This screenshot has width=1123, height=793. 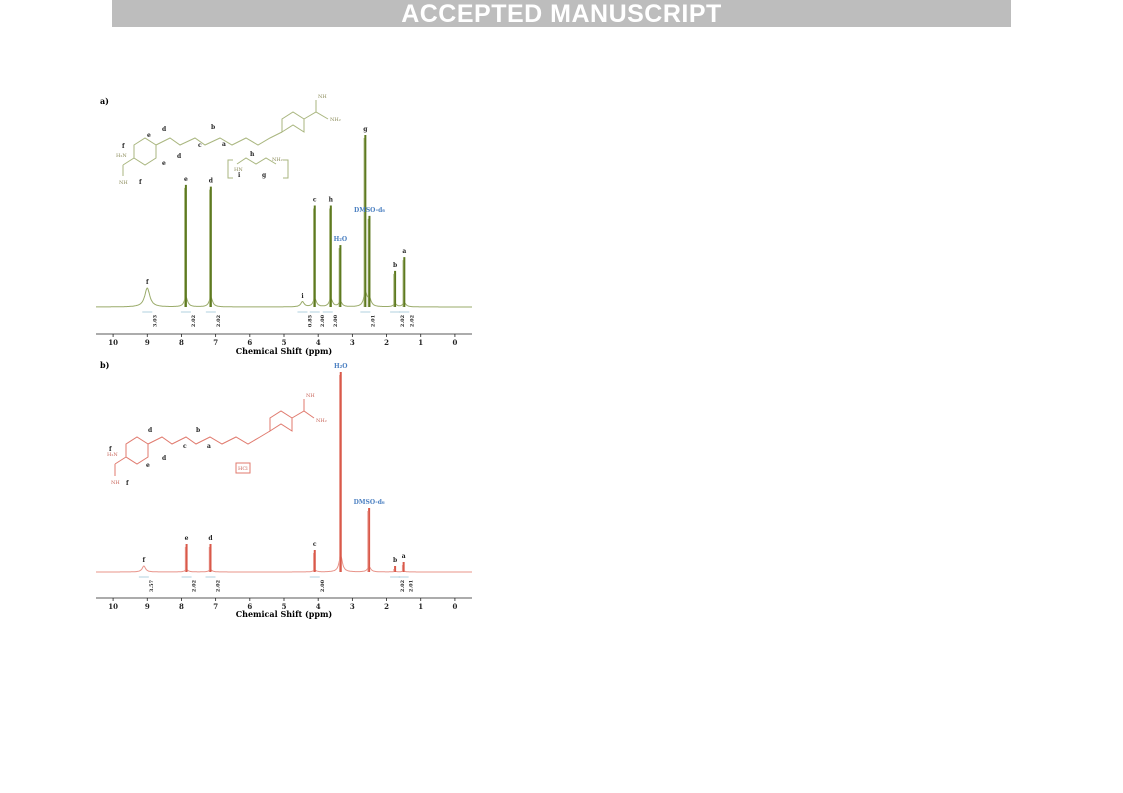 I want to click on panel-b-x-axis-title: Chemical Shift (ppm), so click(x=284, y=614).